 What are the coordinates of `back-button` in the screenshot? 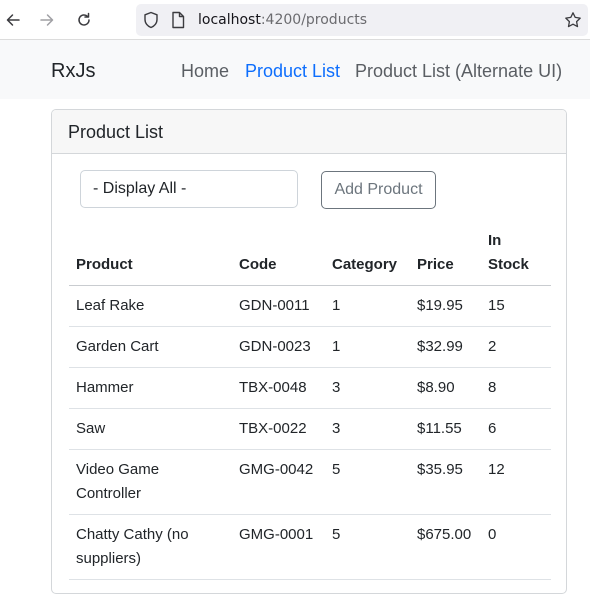 It's located at (13, 20).